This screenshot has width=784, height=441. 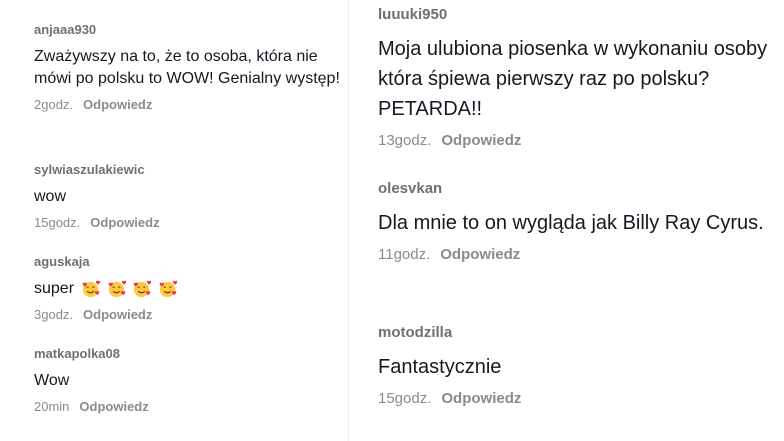 What do you see at coordinates (52, 380) in the screenshot?
I see `comment-text: Wow` at bounding box center [52, 380].